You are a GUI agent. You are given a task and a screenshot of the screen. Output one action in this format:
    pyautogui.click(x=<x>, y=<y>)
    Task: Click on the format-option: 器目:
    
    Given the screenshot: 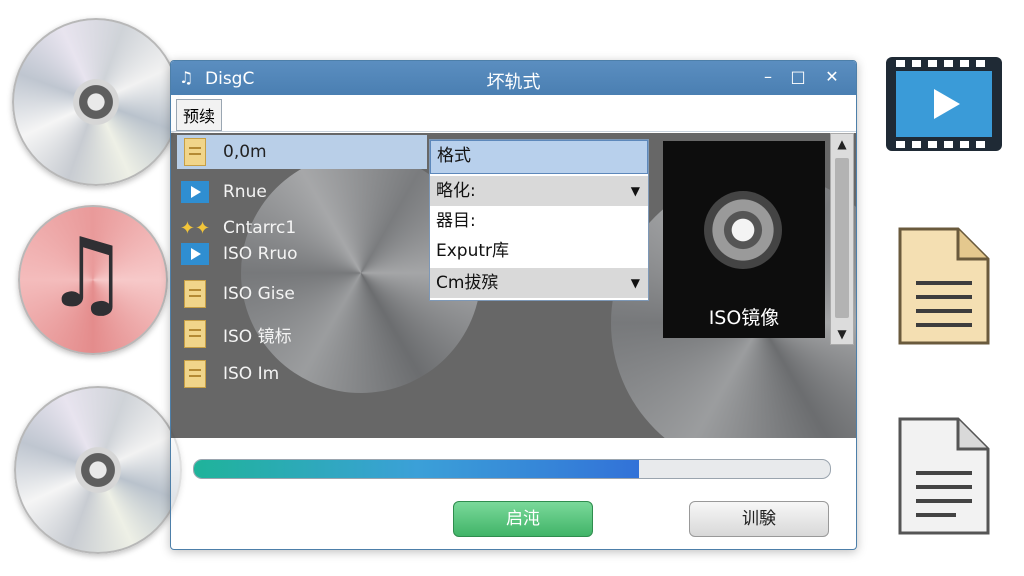 What is the action you would take?
    pyautogui.click(x=539, y=221)
    